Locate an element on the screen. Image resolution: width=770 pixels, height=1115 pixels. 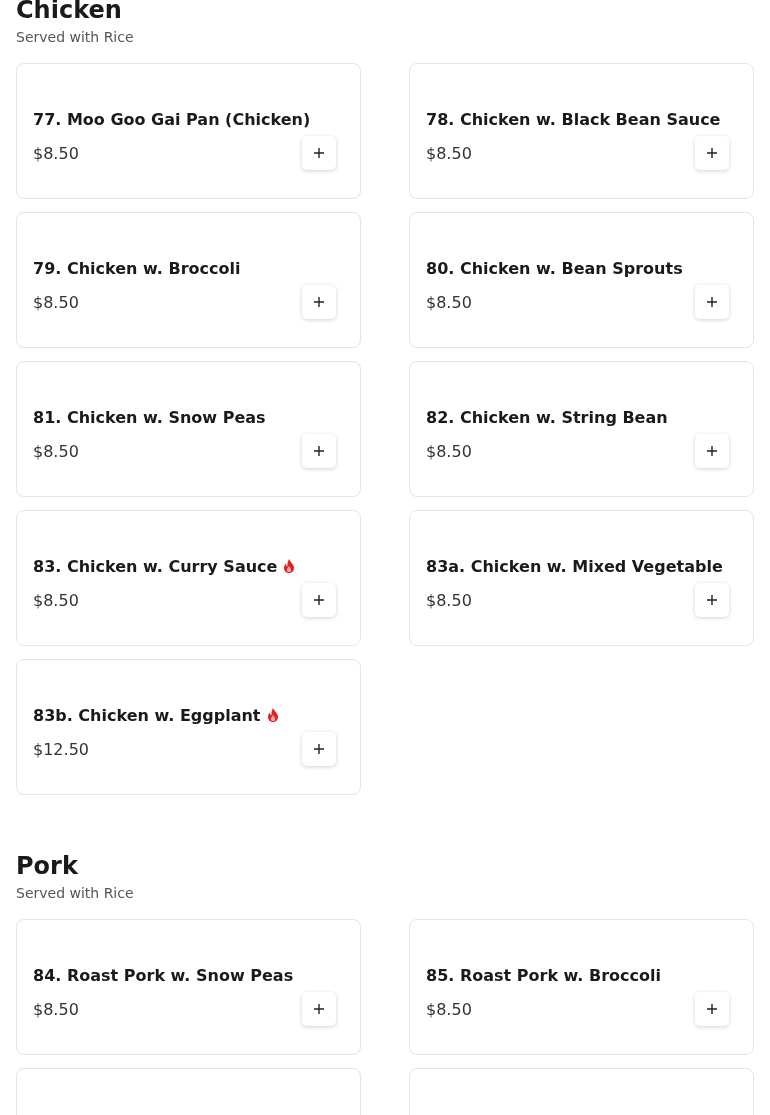
menu-item-card: 81. Chicken w. Snow Peas $8.50 is located at coordinates (188, 429).